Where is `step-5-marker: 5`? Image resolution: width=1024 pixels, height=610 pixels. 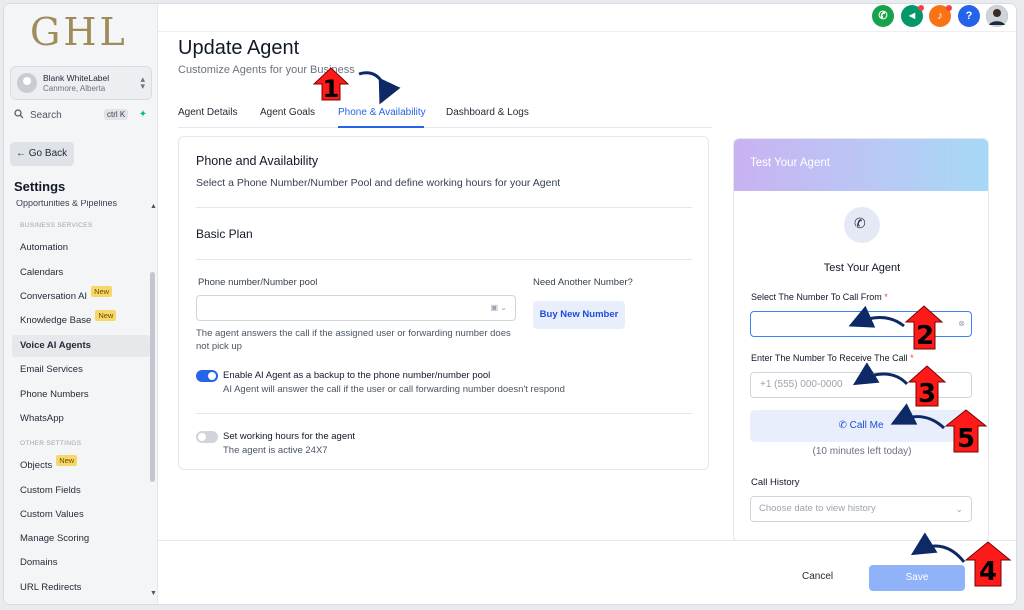 step-5-marker: 5 is located at coordinates (939, 428).